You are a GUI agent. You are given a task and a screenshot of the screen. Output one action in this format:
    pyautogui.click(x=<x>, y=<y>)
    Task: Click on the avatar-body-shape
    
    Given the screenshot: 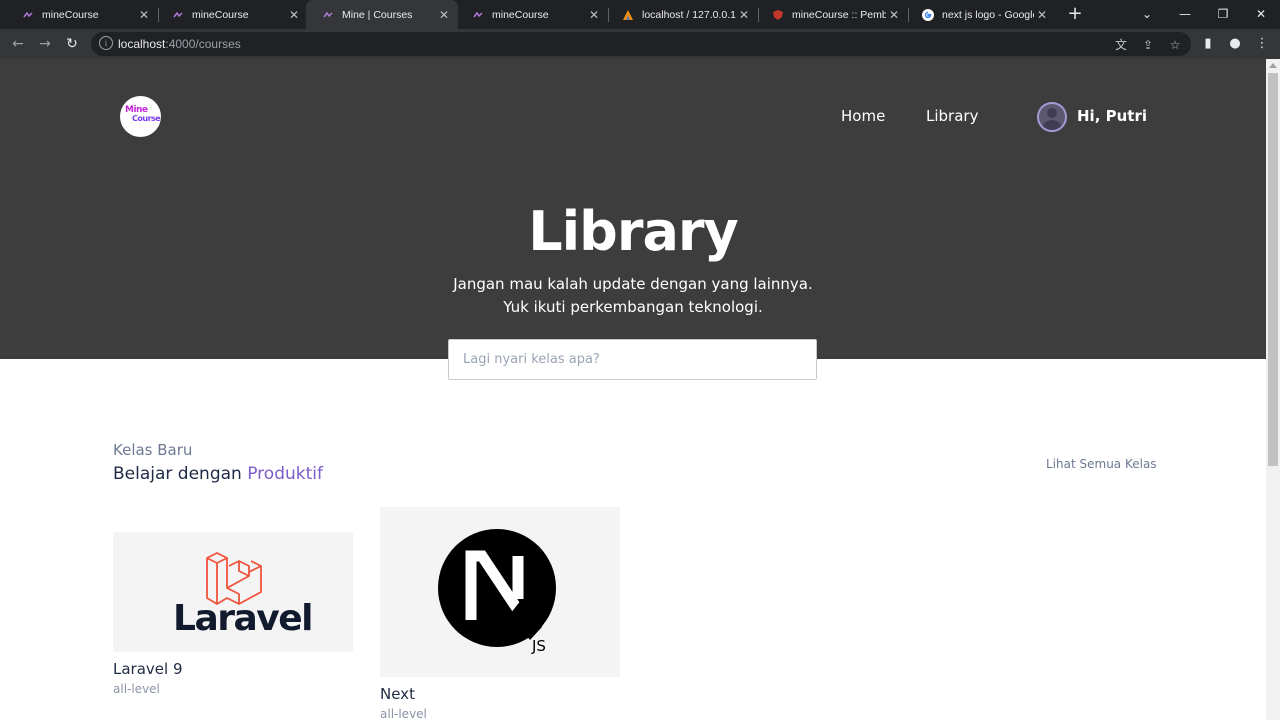 What is the action you would take?
    pyautogui.click(x=1052, y=125)
    